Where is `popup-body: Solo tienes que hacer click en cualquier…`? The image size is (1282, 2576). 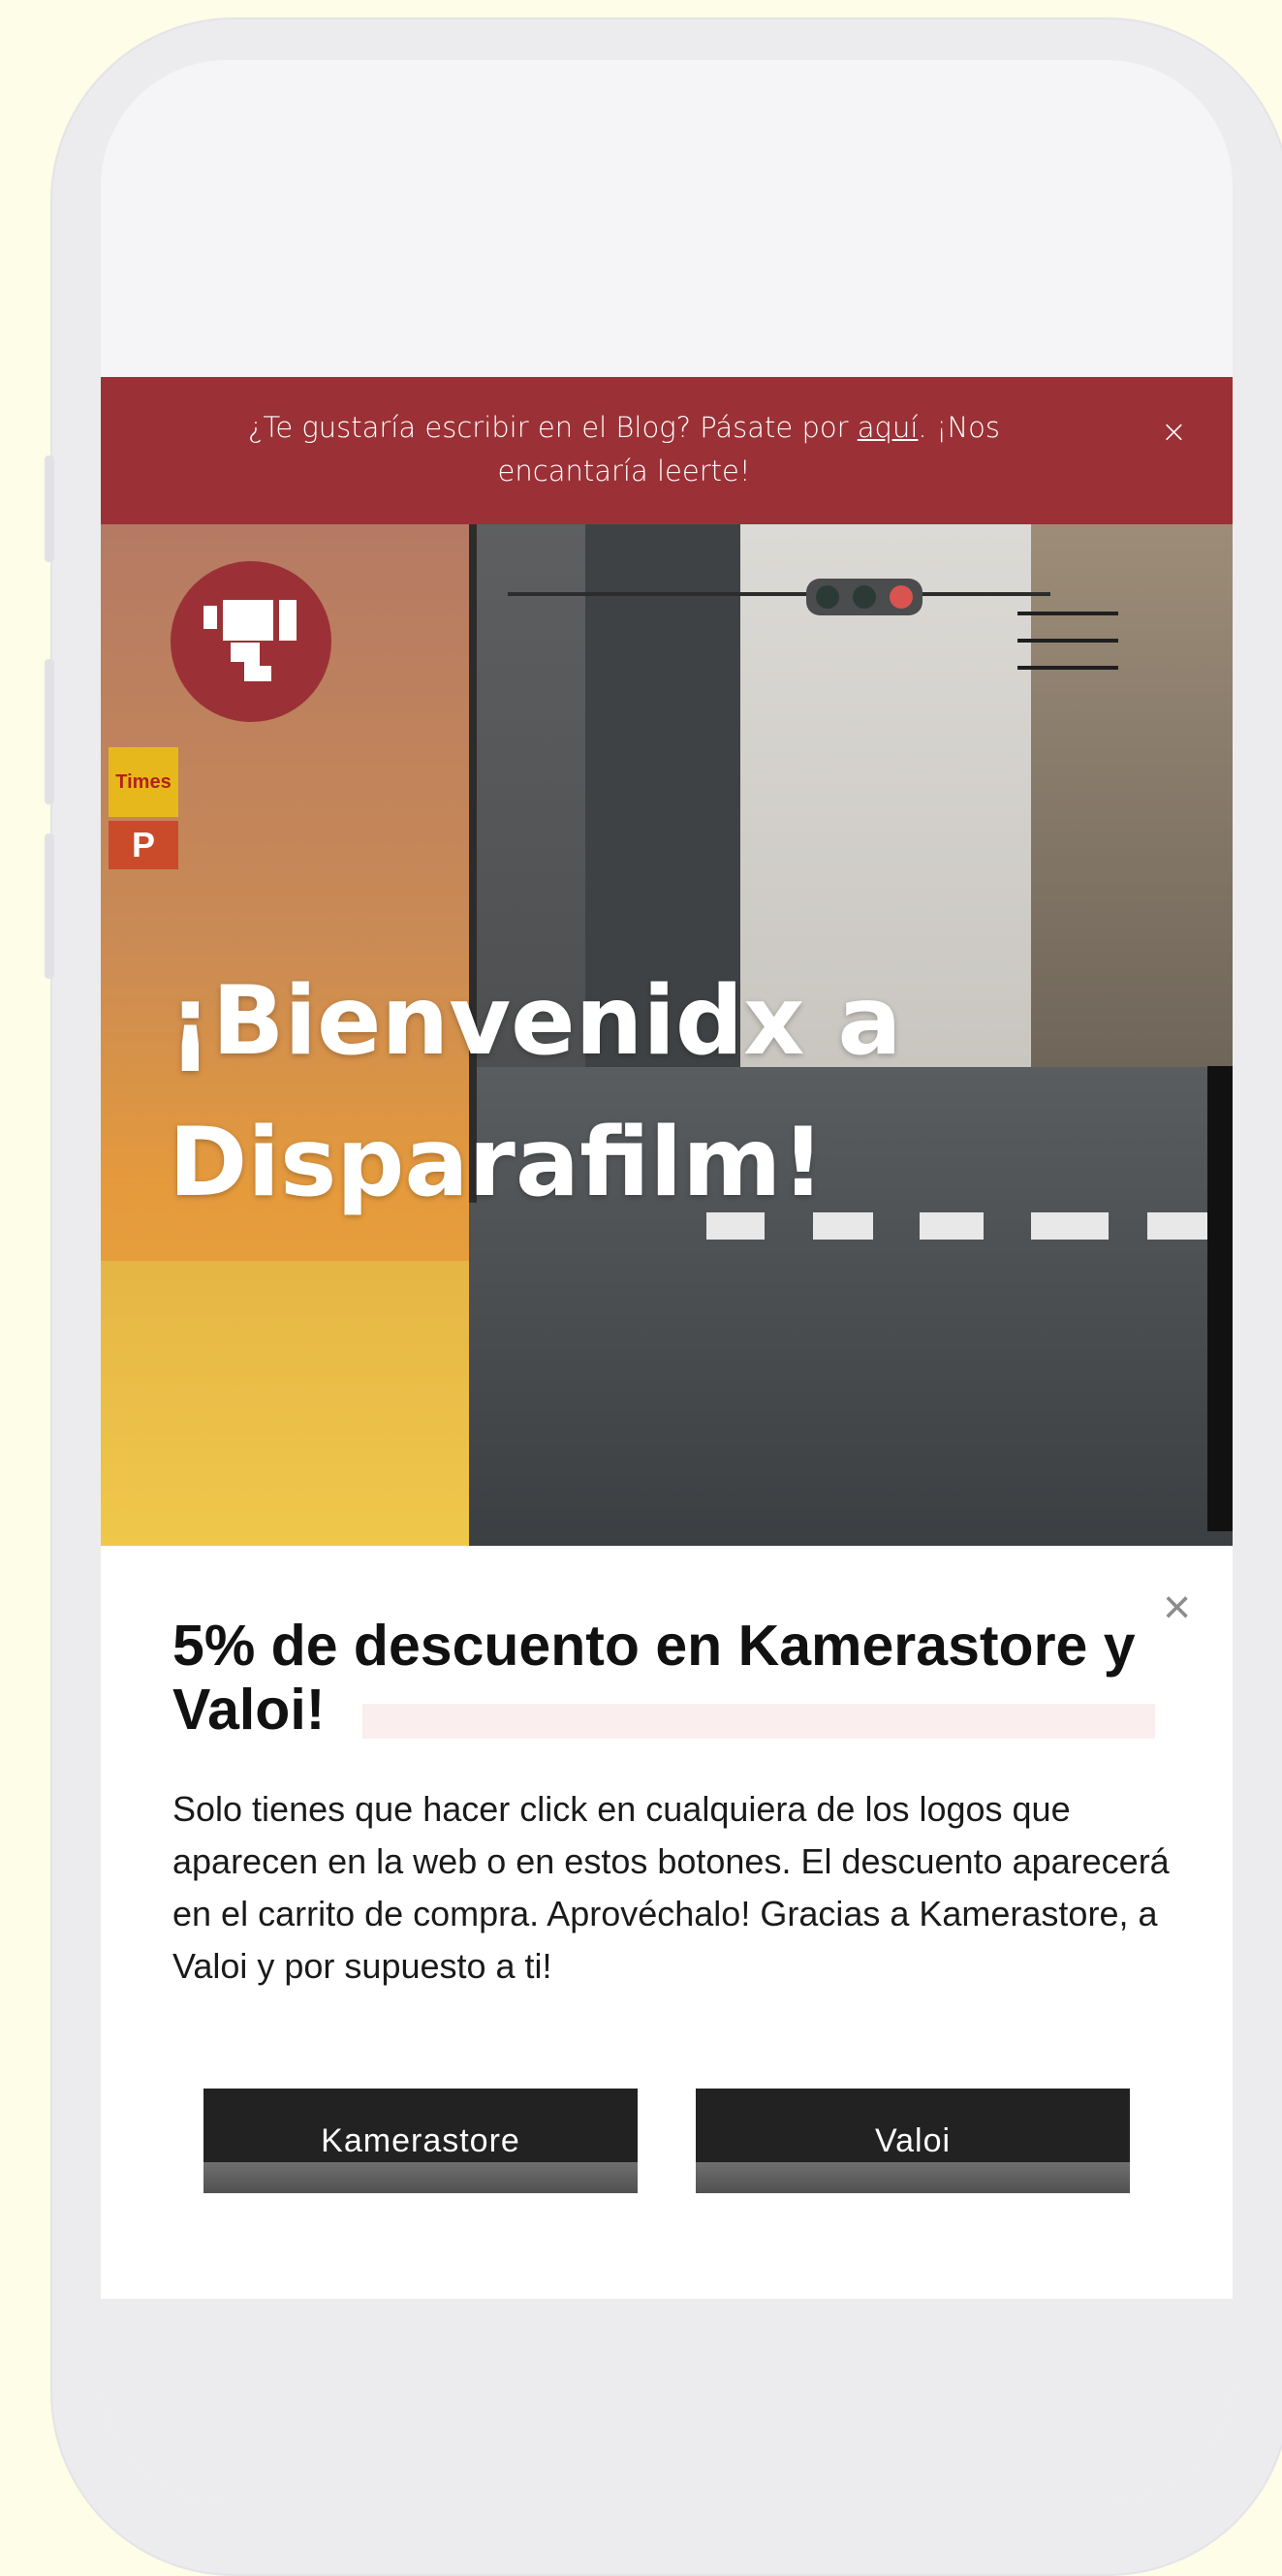 popup-body: Solo tienes que hacer click en cualquier… is located at coordinates (671, 1887).